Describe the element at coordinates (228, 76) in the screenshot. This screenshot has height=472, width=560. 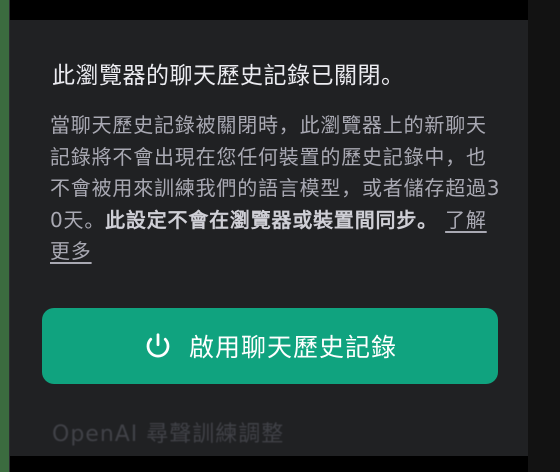
I see `panel-title: 此瀏覽器的聊天歷史記錄已關閉。` at that location.